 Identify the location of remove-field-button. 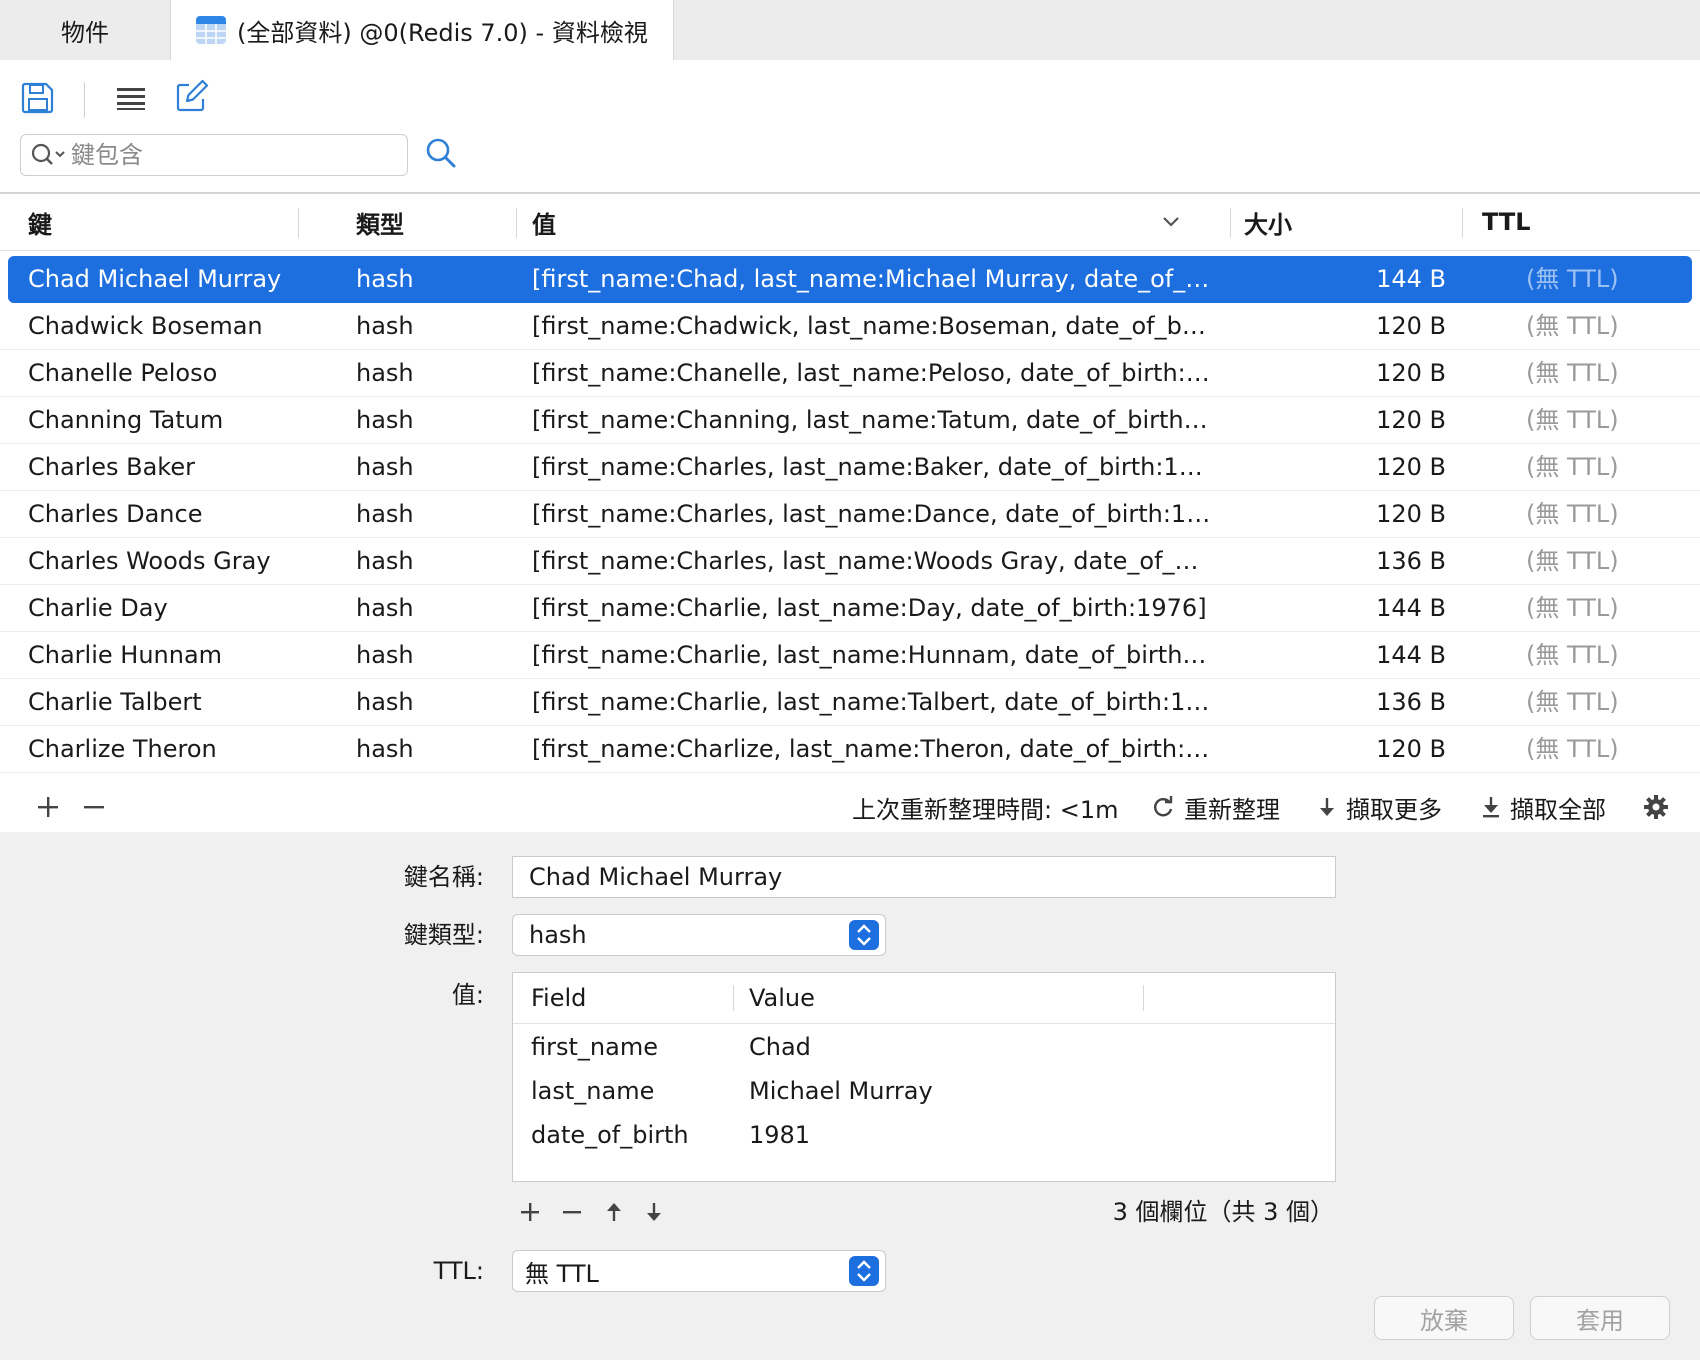
(572, 1212).